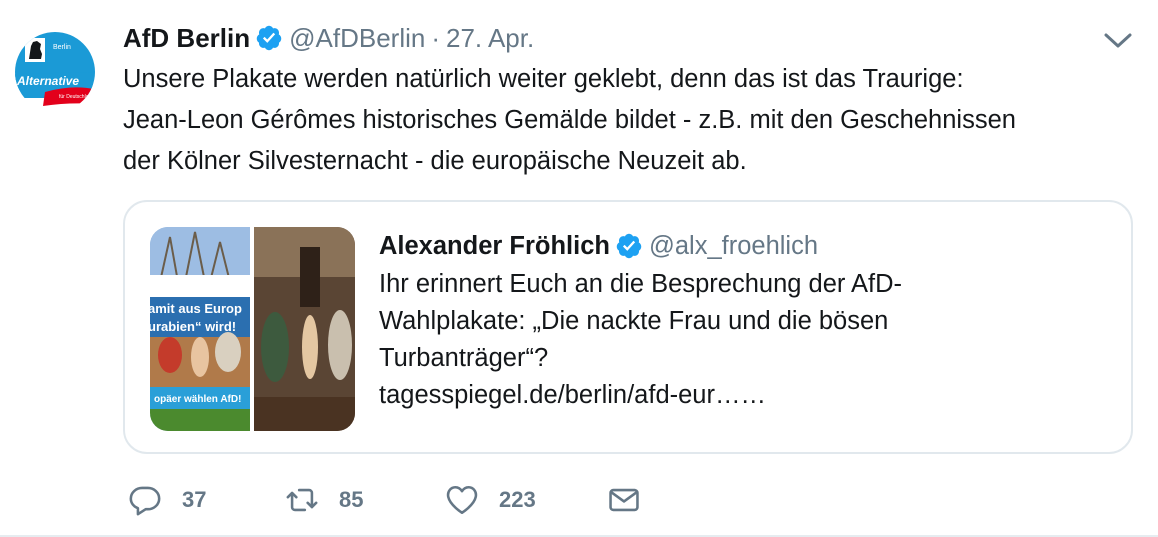 Image resolution: width=1158 pixels, height=537 pixels. I want to click on dm-icon, so click(624, 500).